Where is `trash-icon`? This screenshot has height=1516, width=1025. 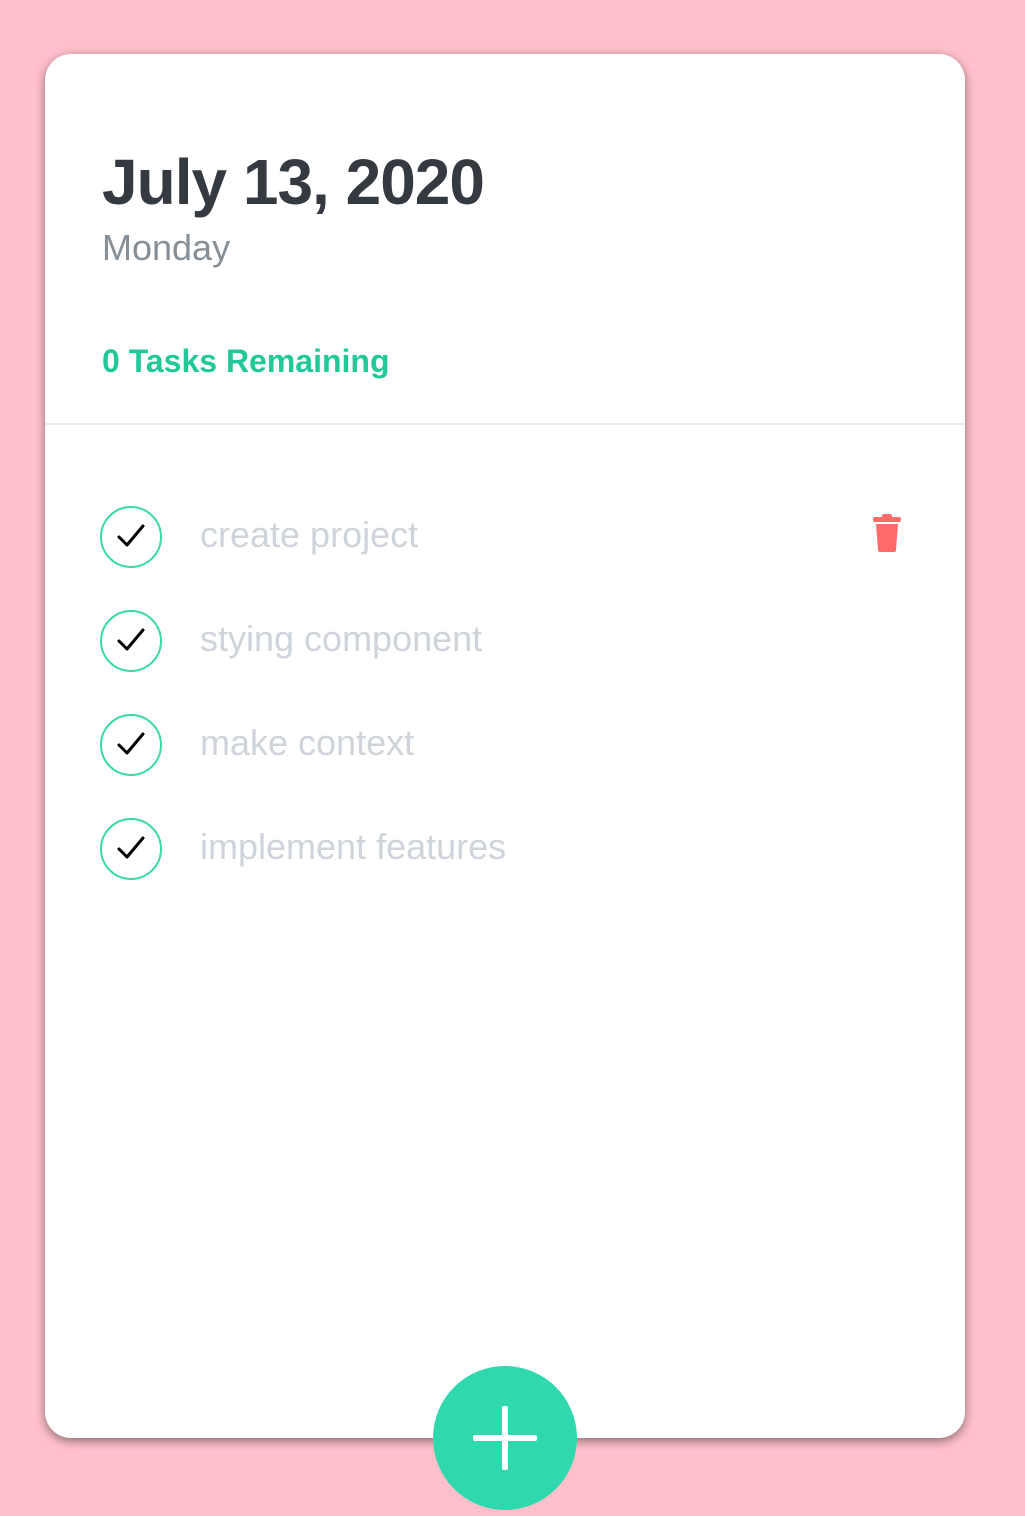
trash-icon is located at coordinates (887, 533).